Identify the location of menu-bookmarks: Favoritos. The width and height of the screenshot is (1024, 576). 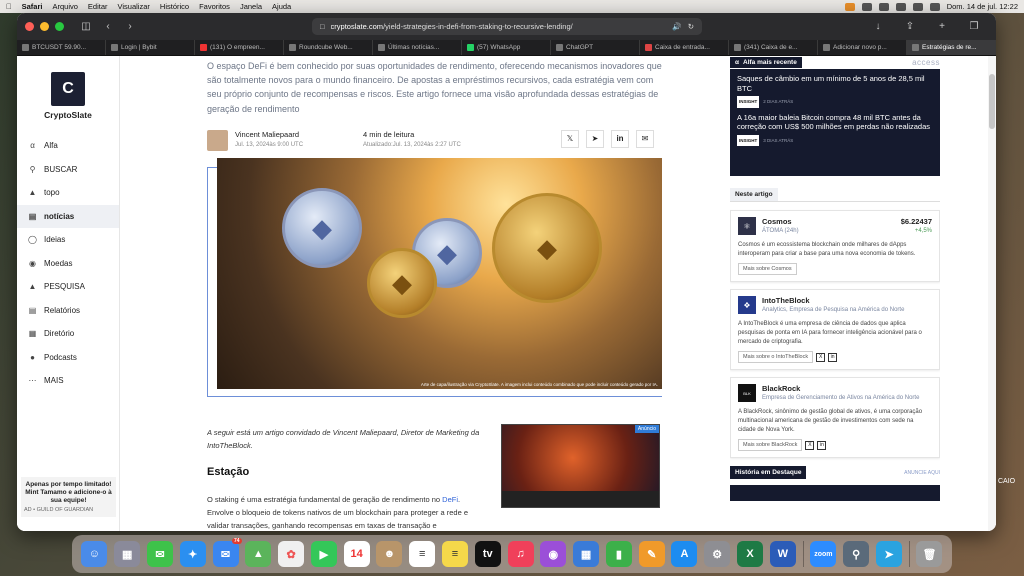
(214, 6).